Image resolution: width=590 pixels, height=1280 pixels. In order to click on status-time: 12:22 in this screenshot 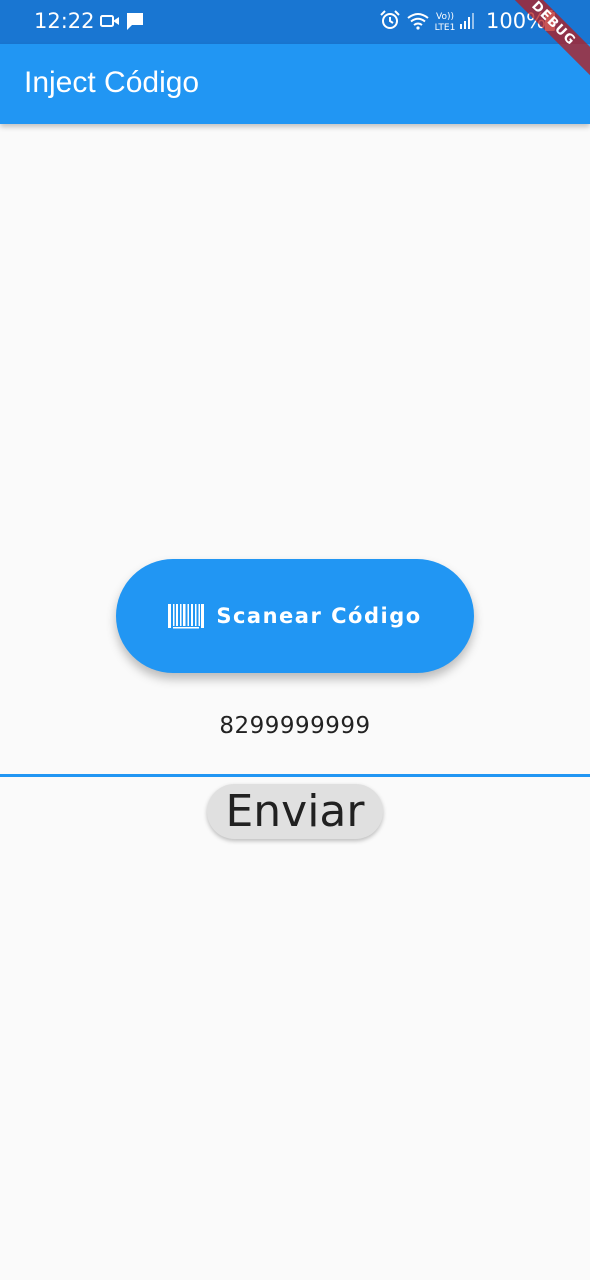, I will do `click(64, 21)`.